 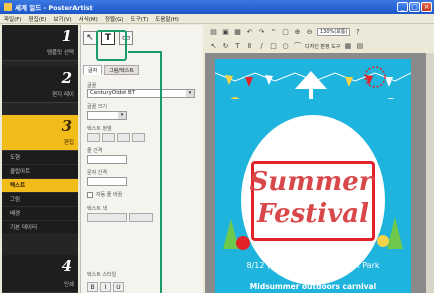 What do you see at coordinates (249, 46) in the screenshot?
I see `vertical-text-icon: Ⅱ` at bounding box center [249, 46].